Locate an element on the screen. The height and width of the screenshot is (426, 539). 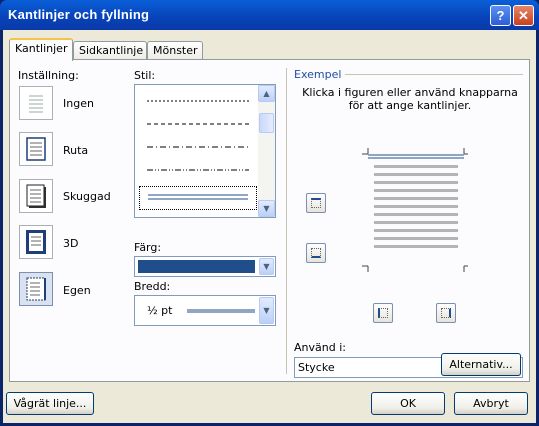
color-combo: ▼ is located at coordinates (205, 266).